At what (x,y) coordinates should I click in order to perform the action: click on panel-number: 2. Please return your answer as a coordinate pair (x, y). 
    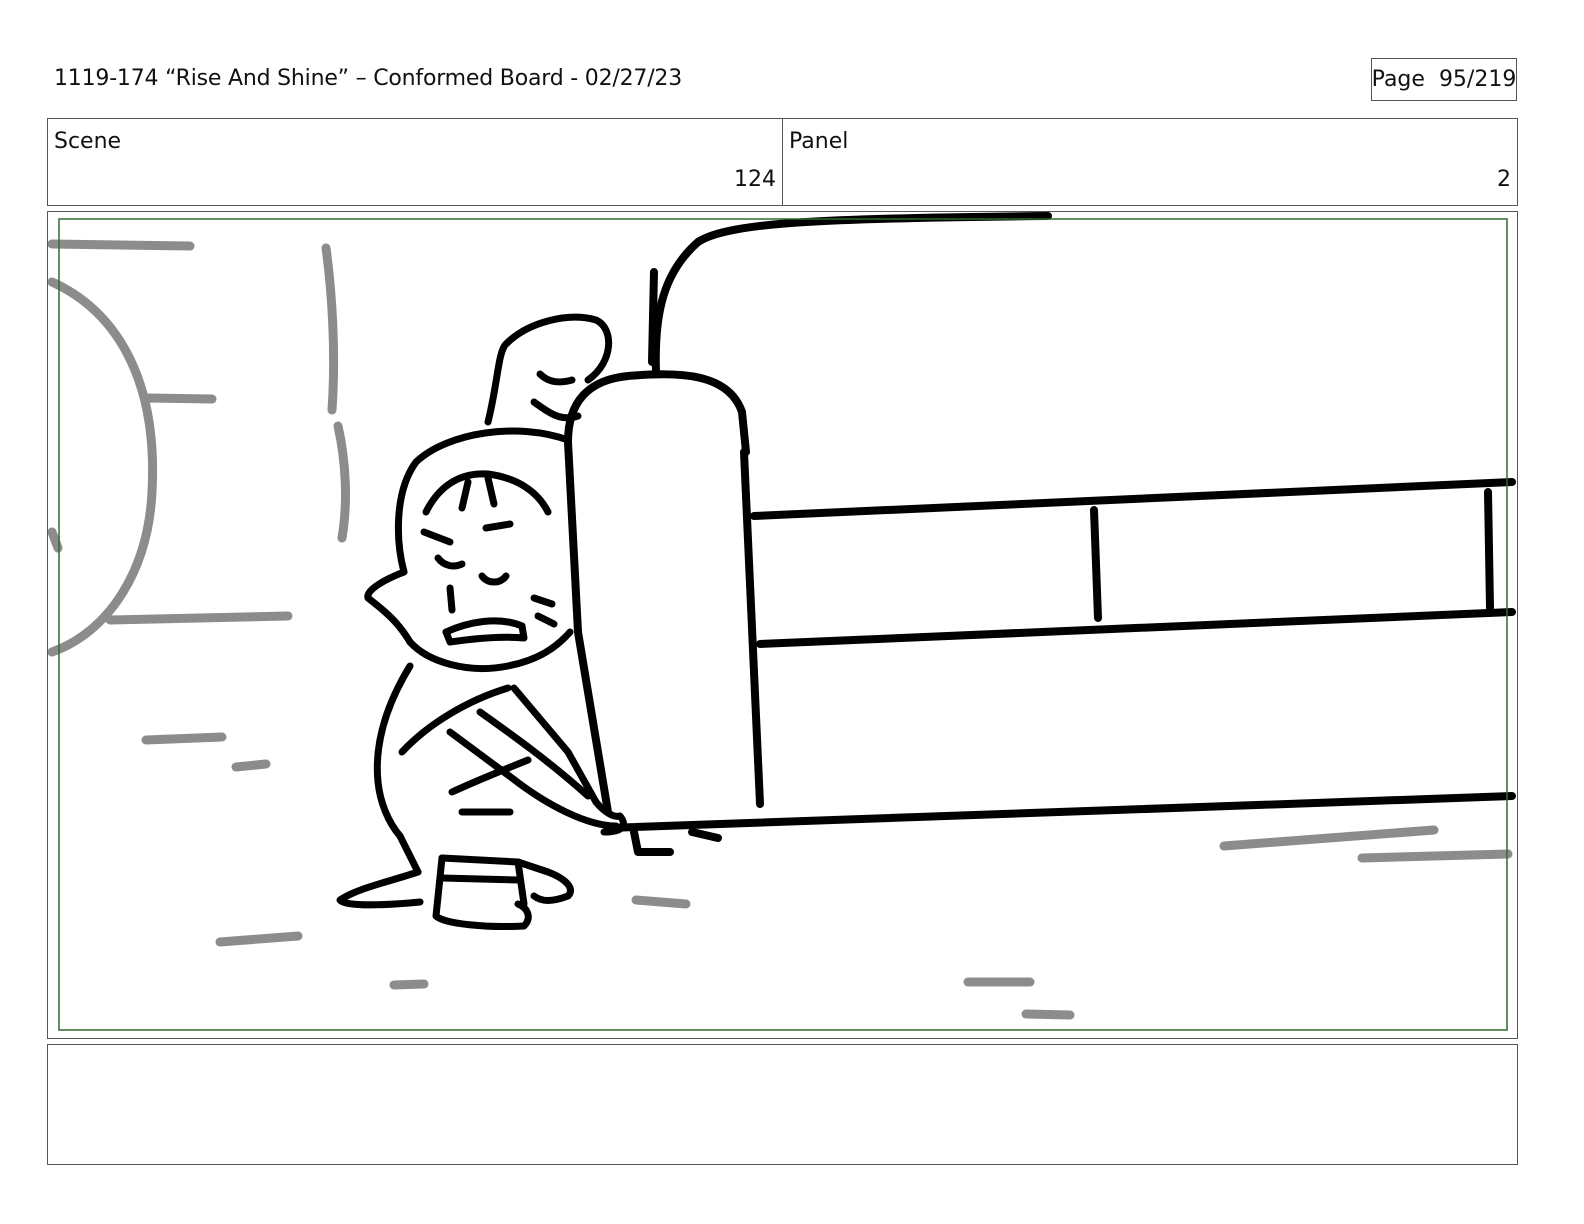
    Looking at the image, I should click on (1504, 179).